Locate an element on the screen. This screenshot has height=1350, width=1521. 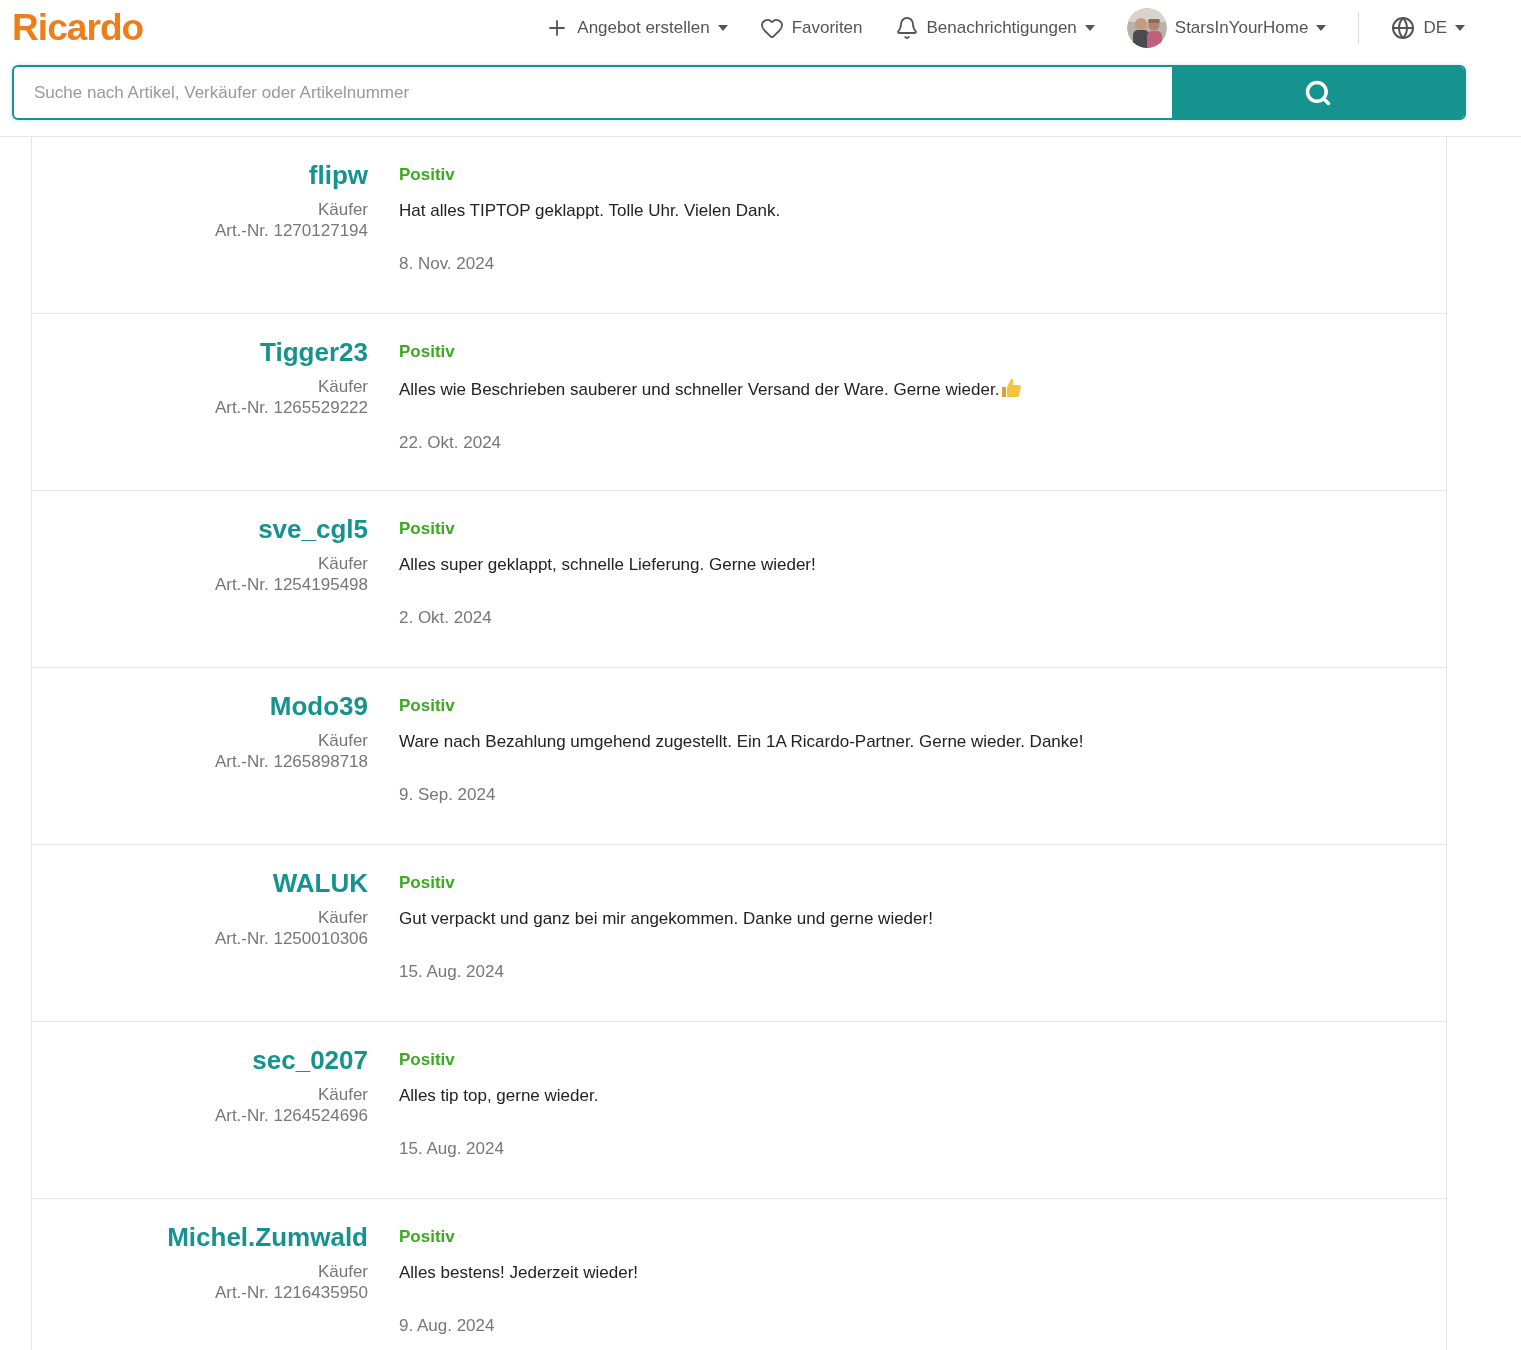
review-date: 22. Okt. 2024 is located at coordinates (451, 443).